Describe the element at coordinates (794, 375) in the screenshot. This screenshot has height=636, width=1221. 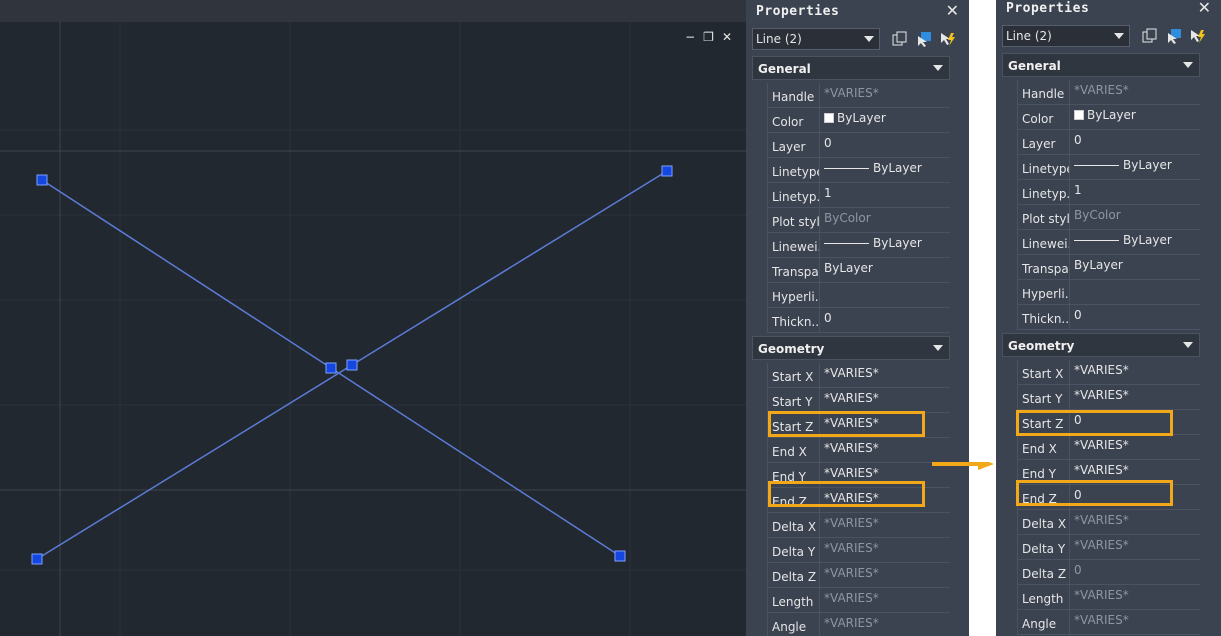
I see `property-label: Start X` at that location.